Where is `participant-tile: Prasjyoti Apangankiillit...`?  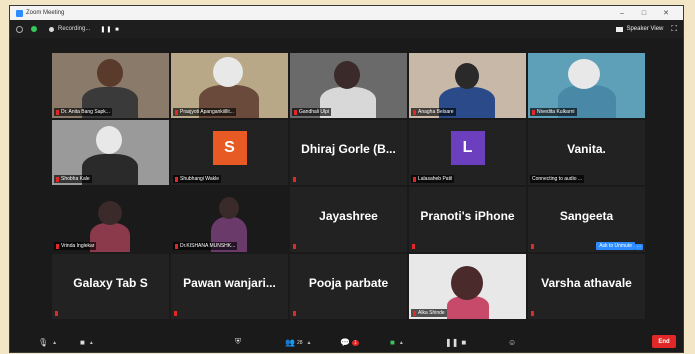 participant-tile: Prasjyoti Apangankiillit... is located at coordinates (229, 85).